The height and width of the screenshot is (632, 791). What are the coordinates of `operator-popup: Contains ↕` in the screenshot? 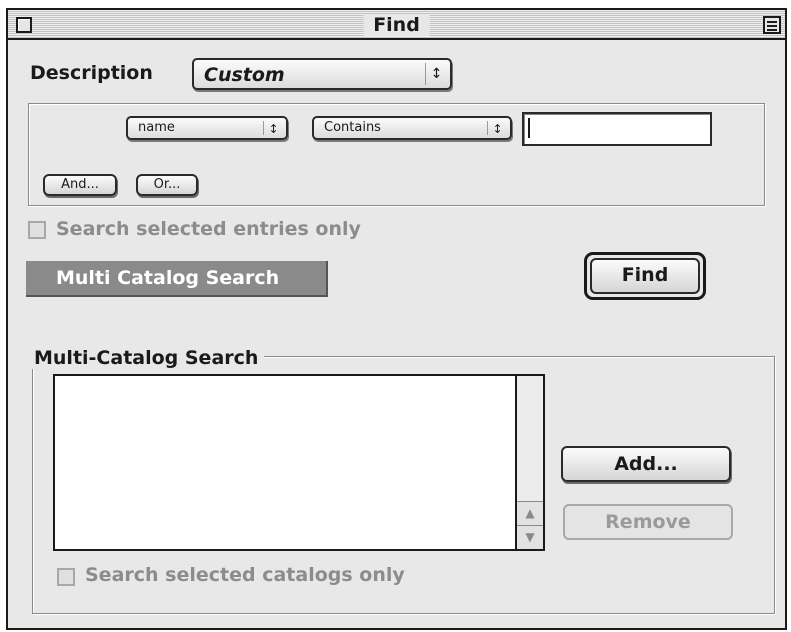 It's located at (412, 128).